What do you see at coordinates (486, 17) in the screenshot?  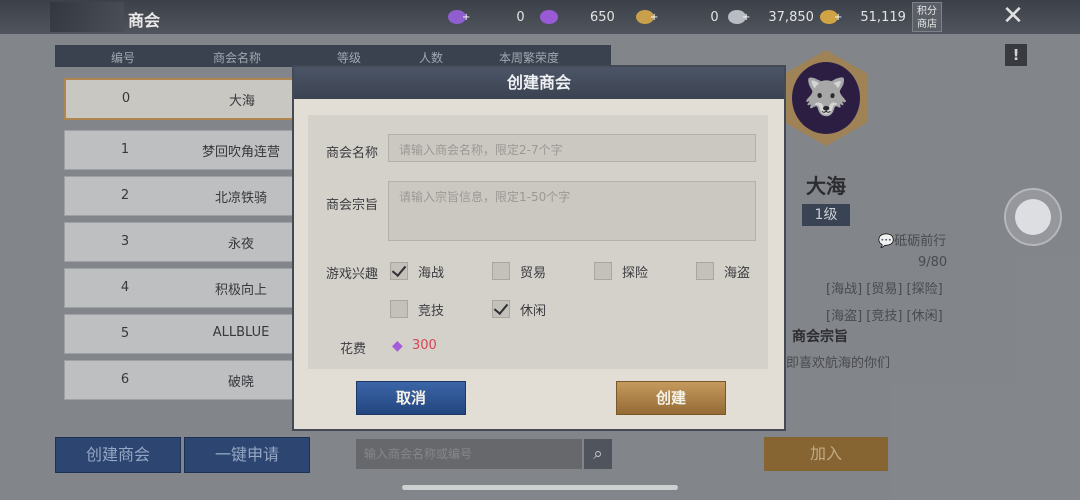 I see `resource-gem: + 0` at bounding box center [486, 17].